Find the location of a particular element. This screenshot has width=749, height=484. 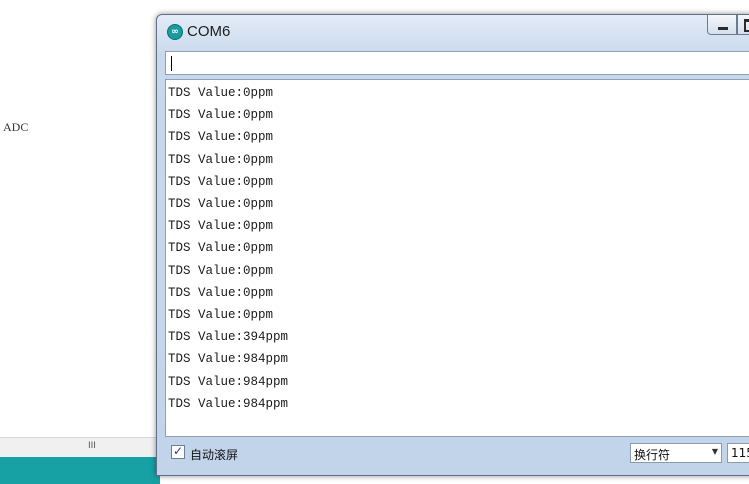

line-ending-select: 换行符 ▼ is located at coordinates (676, 453).